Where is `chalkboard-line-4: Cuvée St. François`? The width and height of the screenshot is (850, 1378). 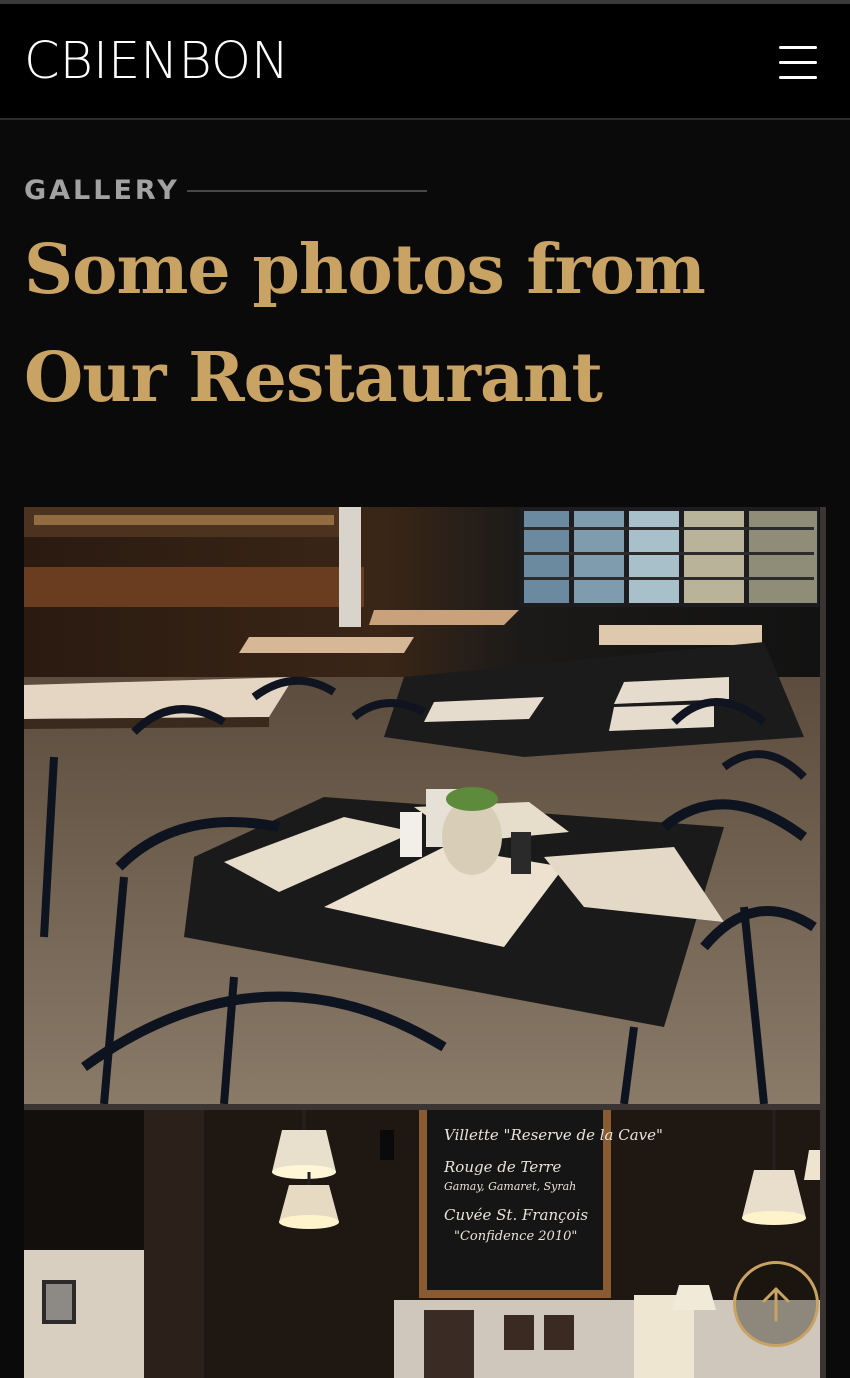
chalkboard-line-4: Cuvée St. François is located at coordinates (516, 1215).